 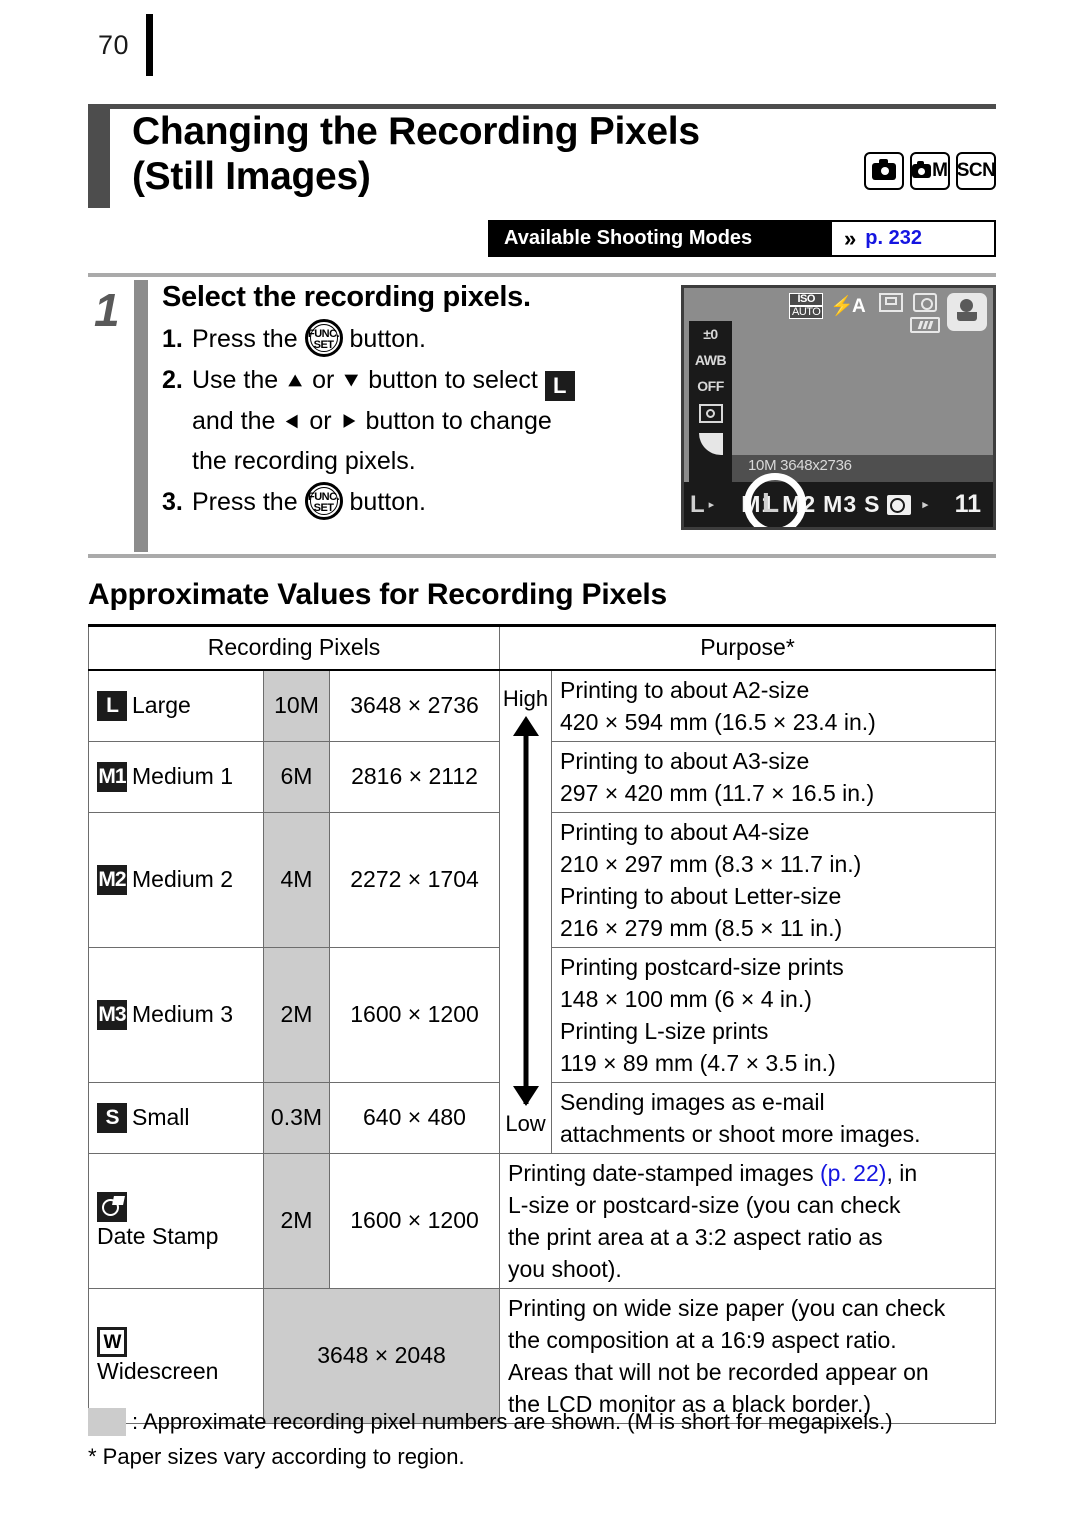 What do you see at coordinates (702, 966) in the screenshot?
I see `purpose-line: Printing postcard-size prints` at bounding box center [702, 966].